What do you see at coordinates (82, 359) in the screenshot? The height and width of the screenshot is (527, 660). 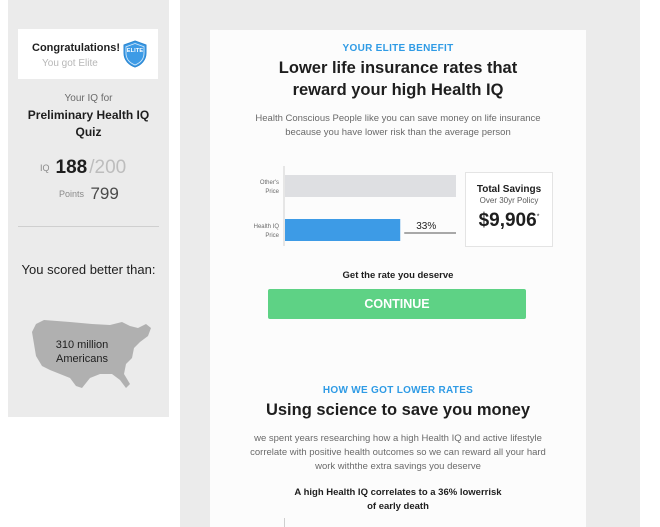 I see `americans-label: Americans` at bounding box center [82, 359].